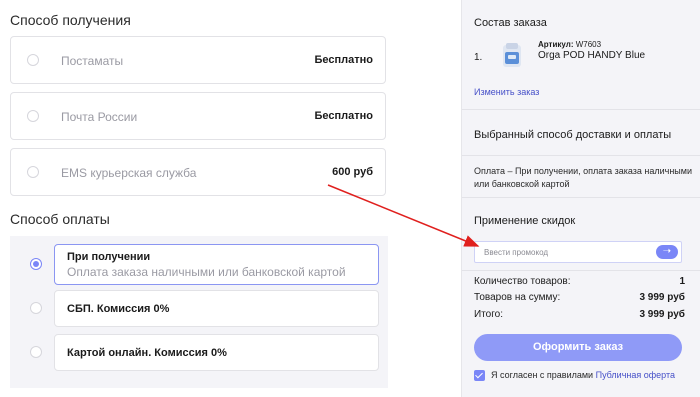 The height and width of the screenshot is (397, 700). What do you see at coordinates (488, 314) in the screenshot?
I see `summary-label: Итого:` at bounding box center [488, 314].